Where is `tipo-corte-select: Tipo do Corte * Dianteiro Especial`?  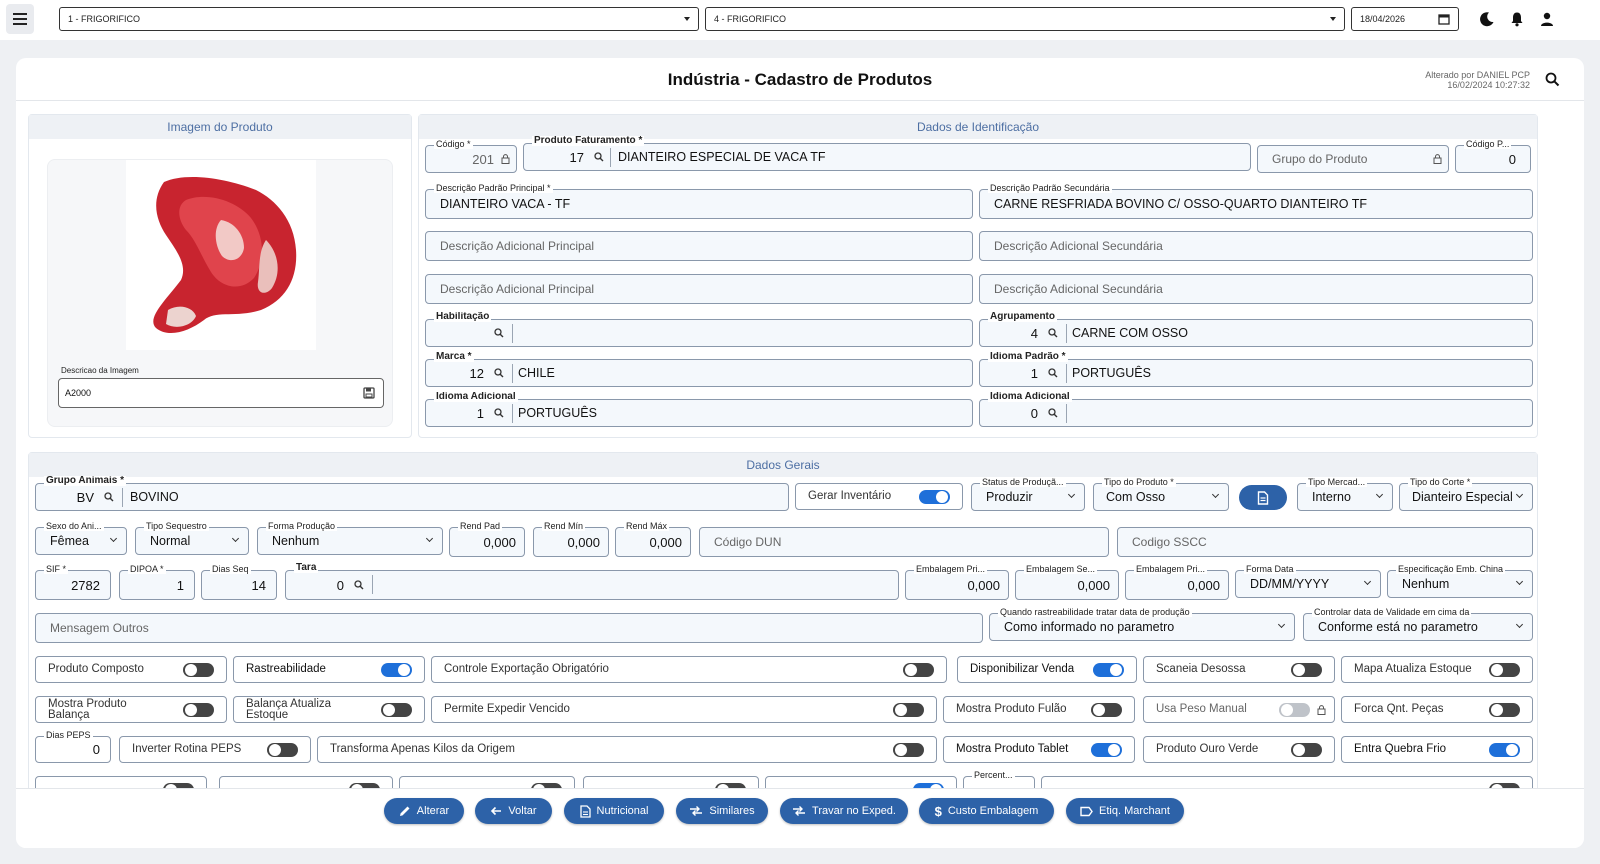
tipo-corte-select: Tipo do Corte * Dianteiro Especial is located at coordinates (1466, 494).